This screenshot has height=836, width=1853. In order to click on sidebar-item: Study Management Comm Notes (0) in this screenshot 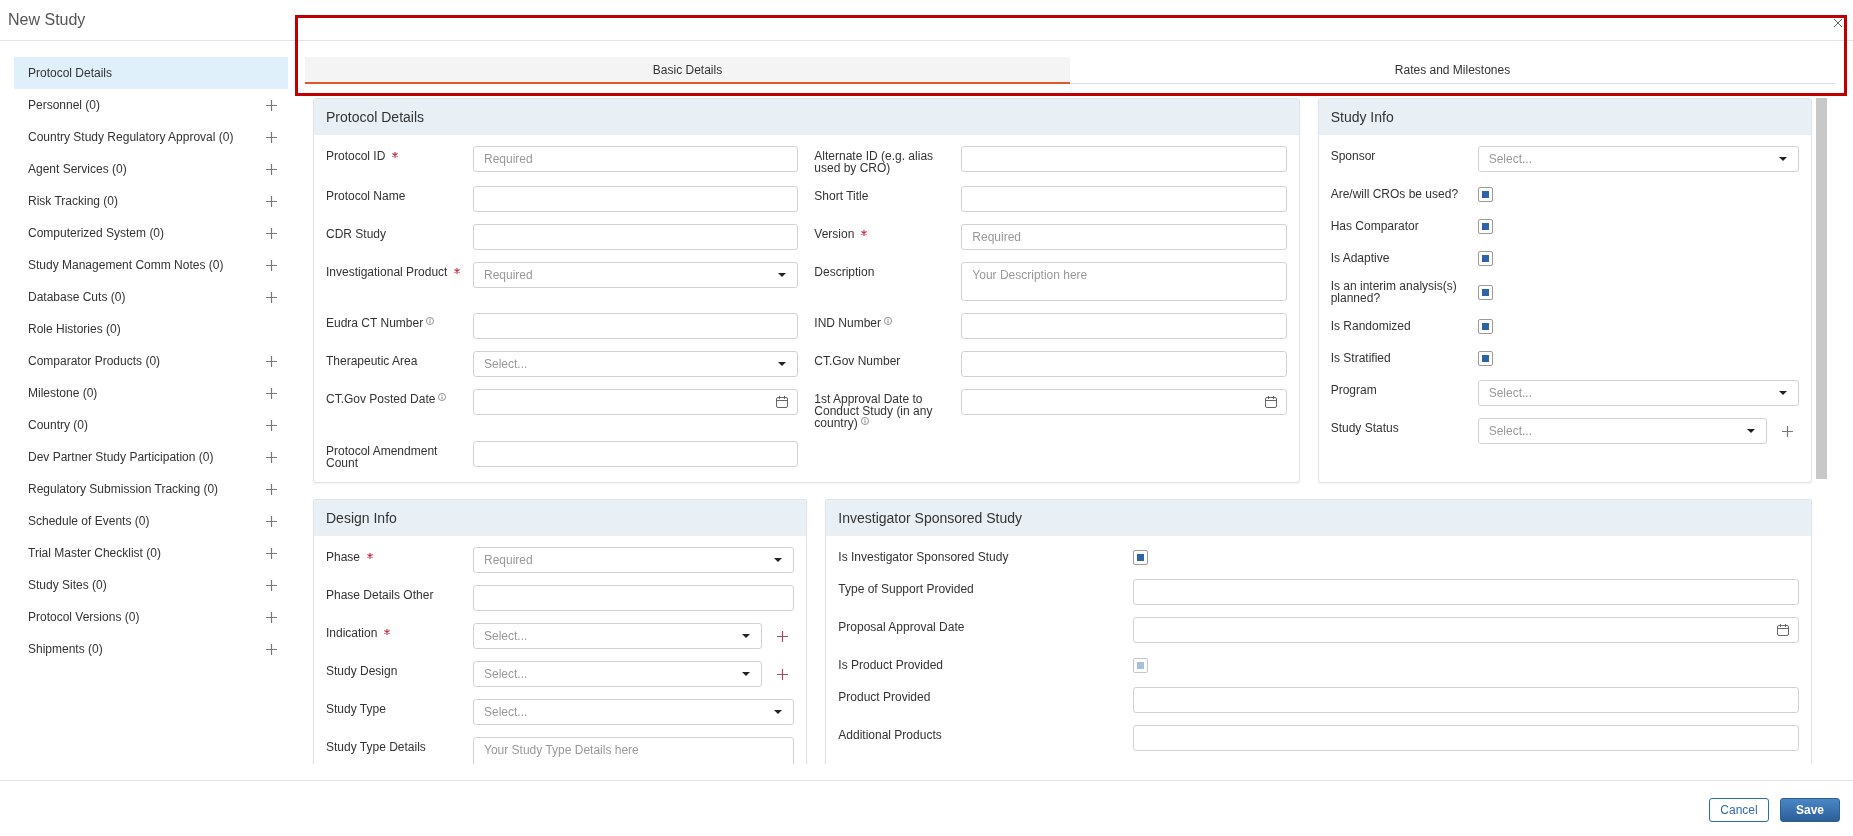, I will do `click(151, 265)`.